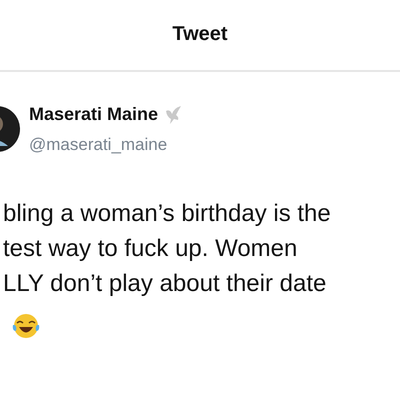 This screenshot has height=400, width=400. What do you see at coordinates (165, 283) in the screenshot?
I see `tweet-text-line: LLY don’t play about their date` at bounding box center [165, 283].